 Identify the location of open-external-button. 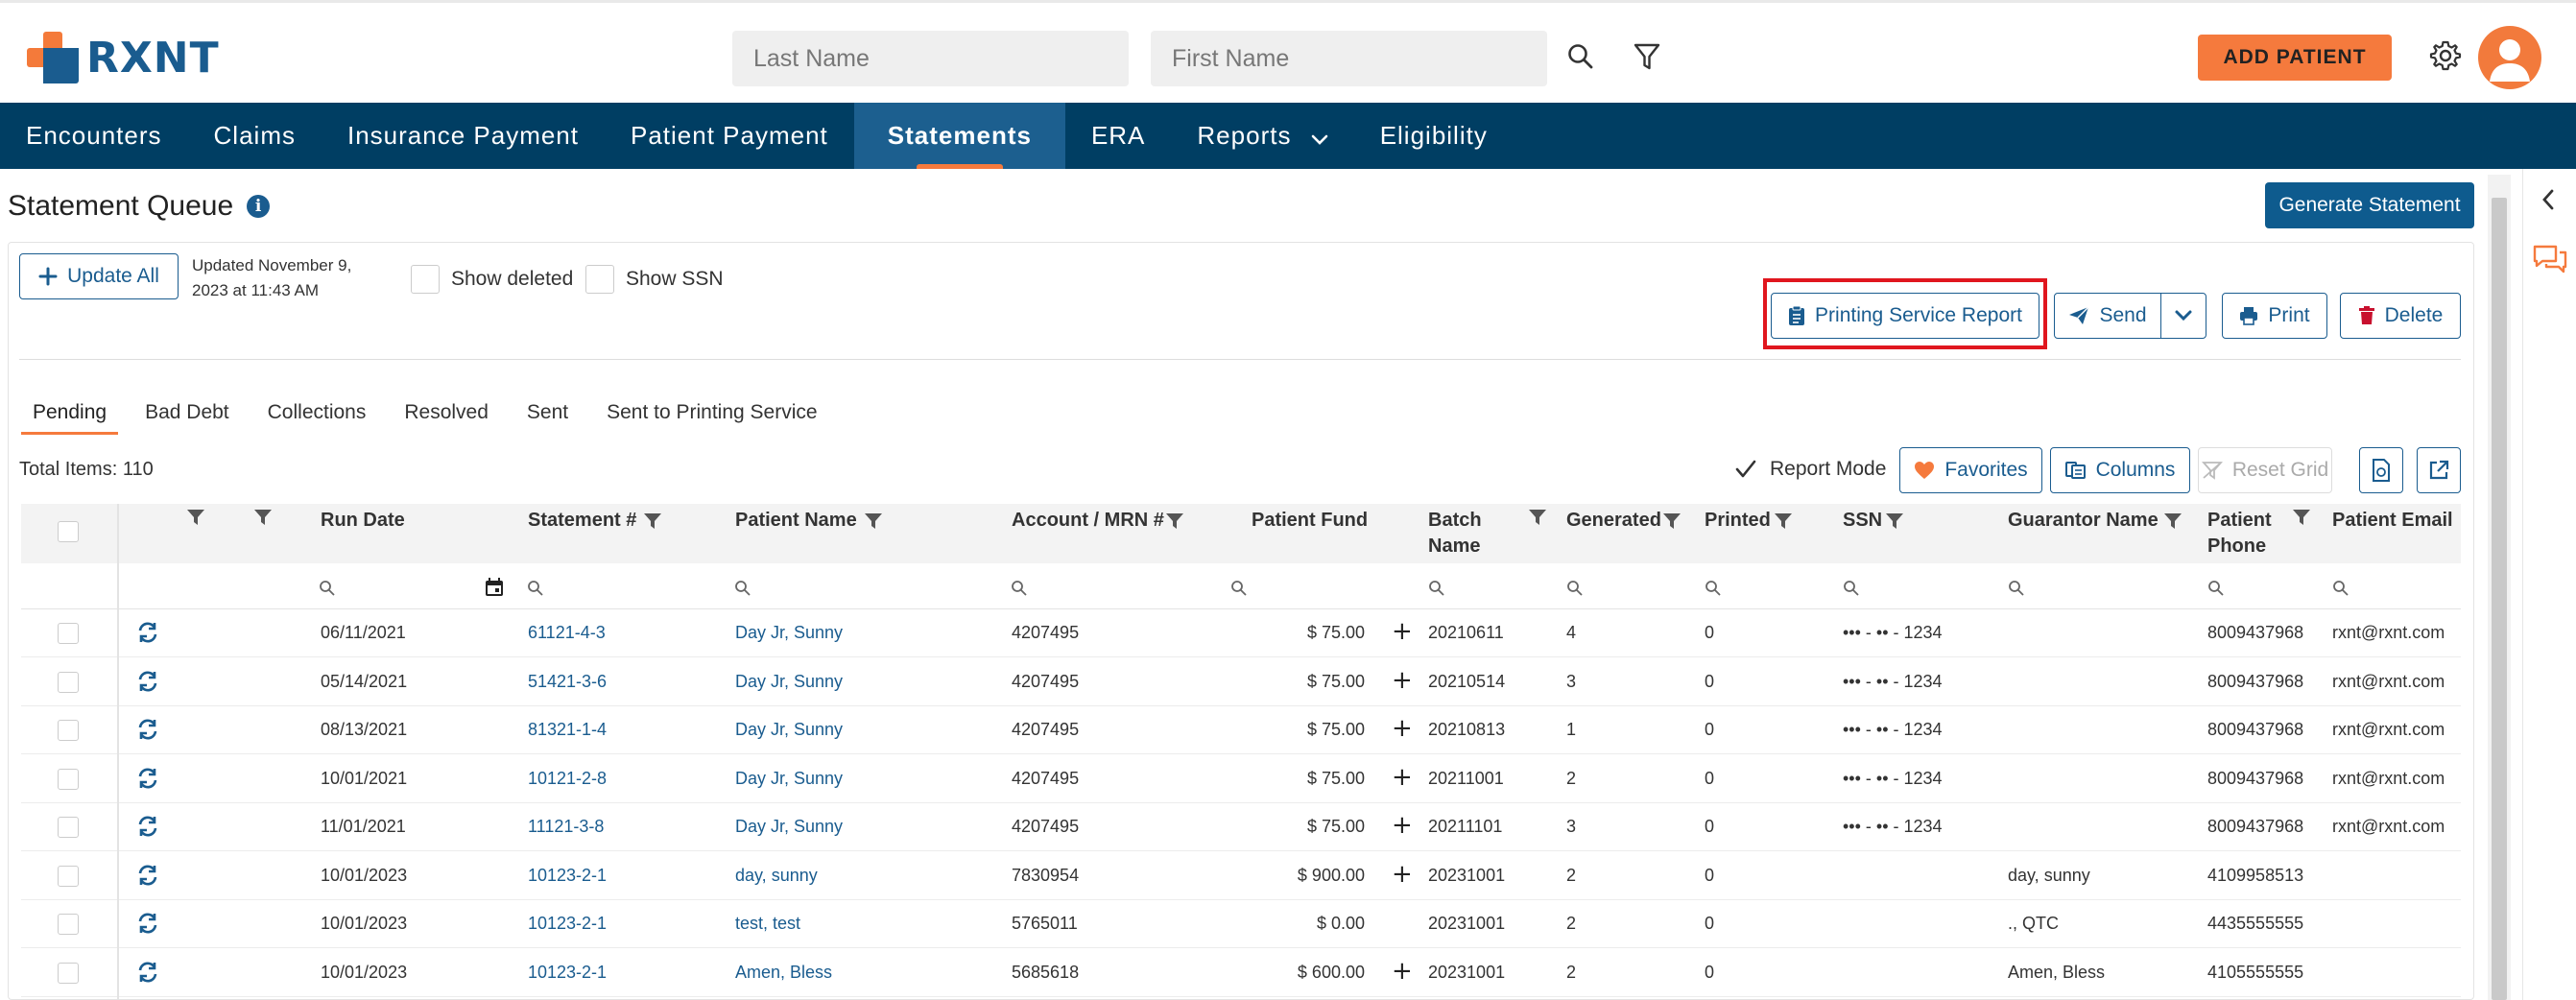
(2439, 470).